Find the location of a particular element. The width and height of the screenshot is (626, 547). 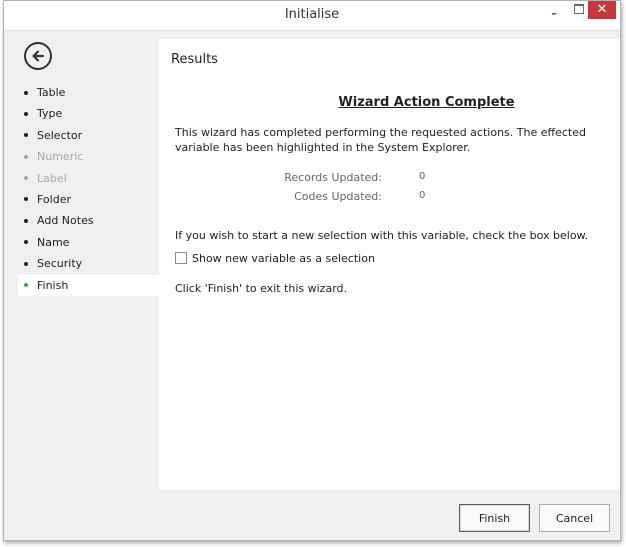

title-bar: Initialise – ✕ is located at coordinates (312, 16).